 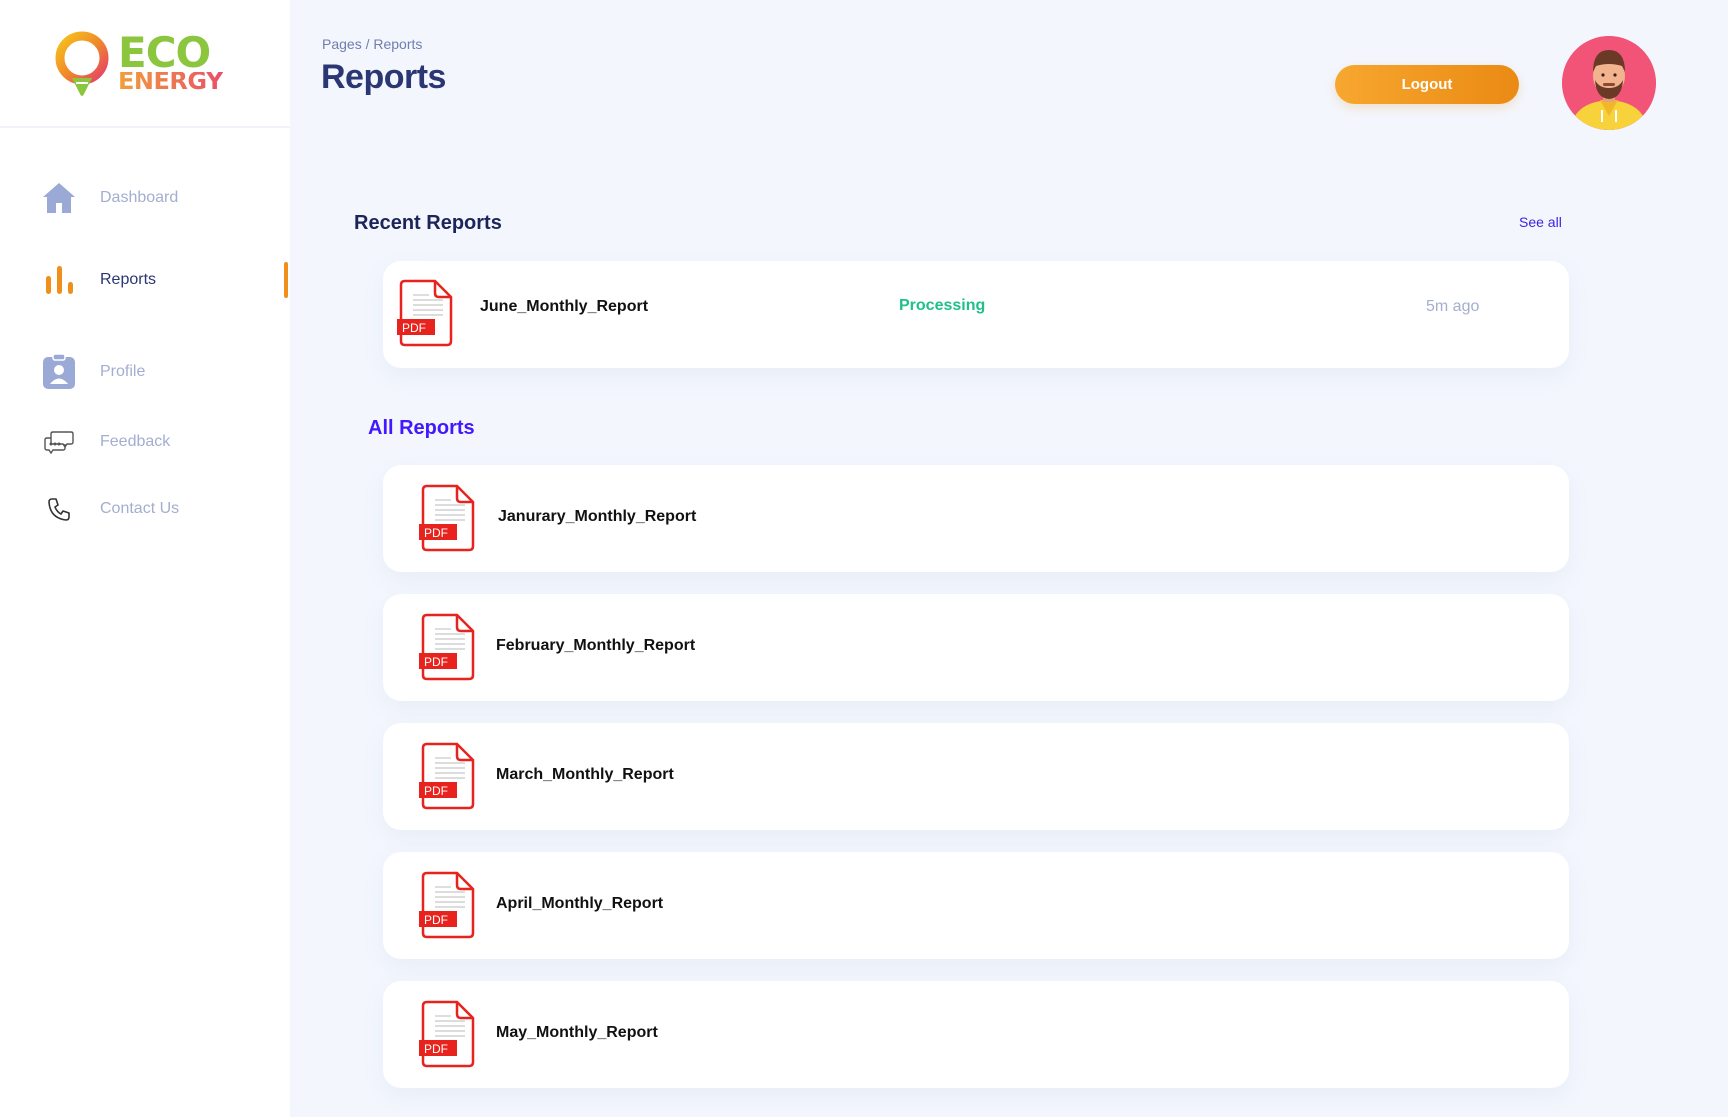 I want to click on report-card: PDF May_Monthly_Report, so click(x=976, y=1034).